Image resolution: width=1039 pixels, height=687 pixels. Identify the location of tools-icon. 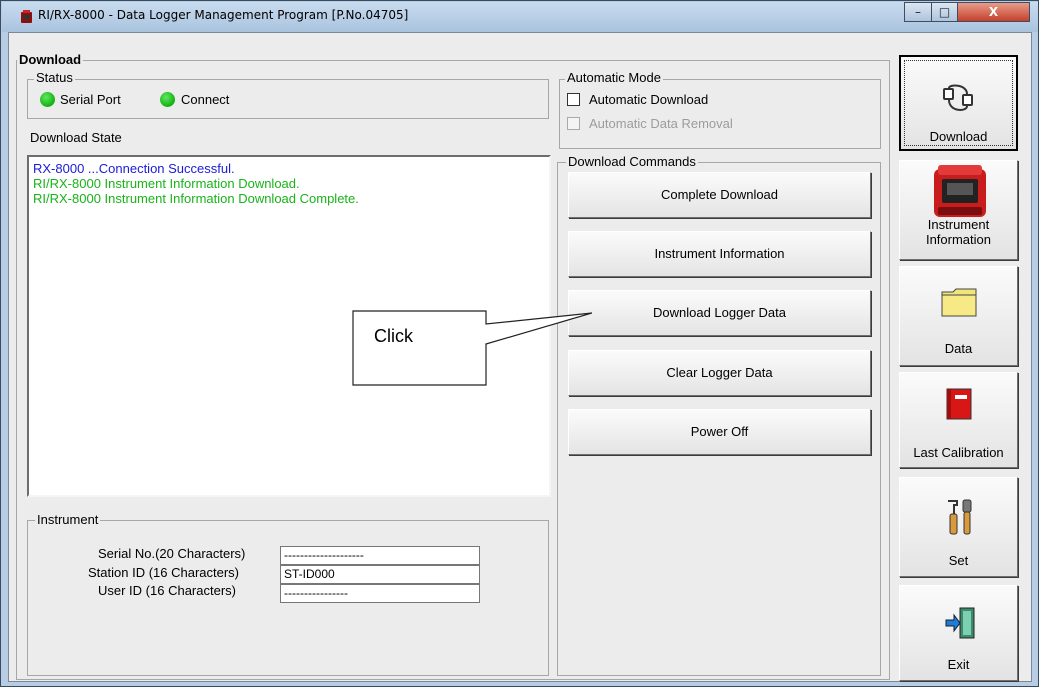
(960, 519).